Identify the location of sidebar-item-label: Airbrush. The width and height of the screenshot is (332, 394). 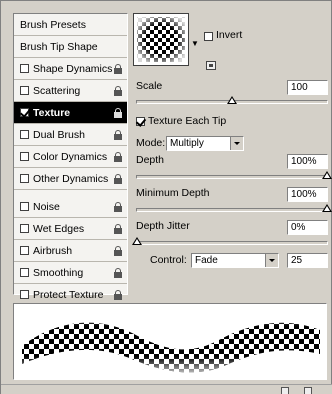
(53, 250).